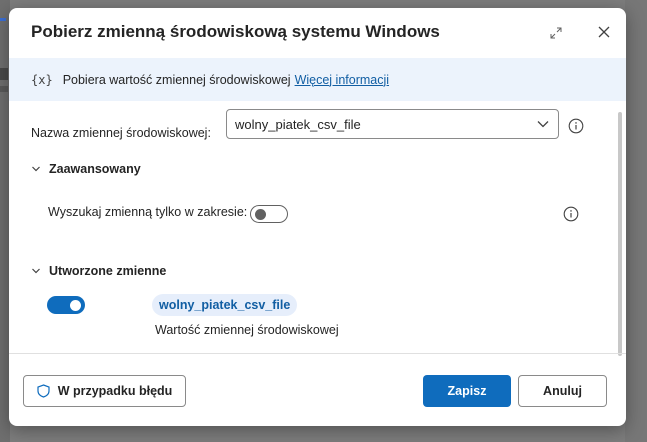 Image resolution: width=647 pixels, height=442 pixels. What do you see at coordinates (467, 391) in the screenshot?
I see `save-button: Zapisz` at bounding box center [467, 391].